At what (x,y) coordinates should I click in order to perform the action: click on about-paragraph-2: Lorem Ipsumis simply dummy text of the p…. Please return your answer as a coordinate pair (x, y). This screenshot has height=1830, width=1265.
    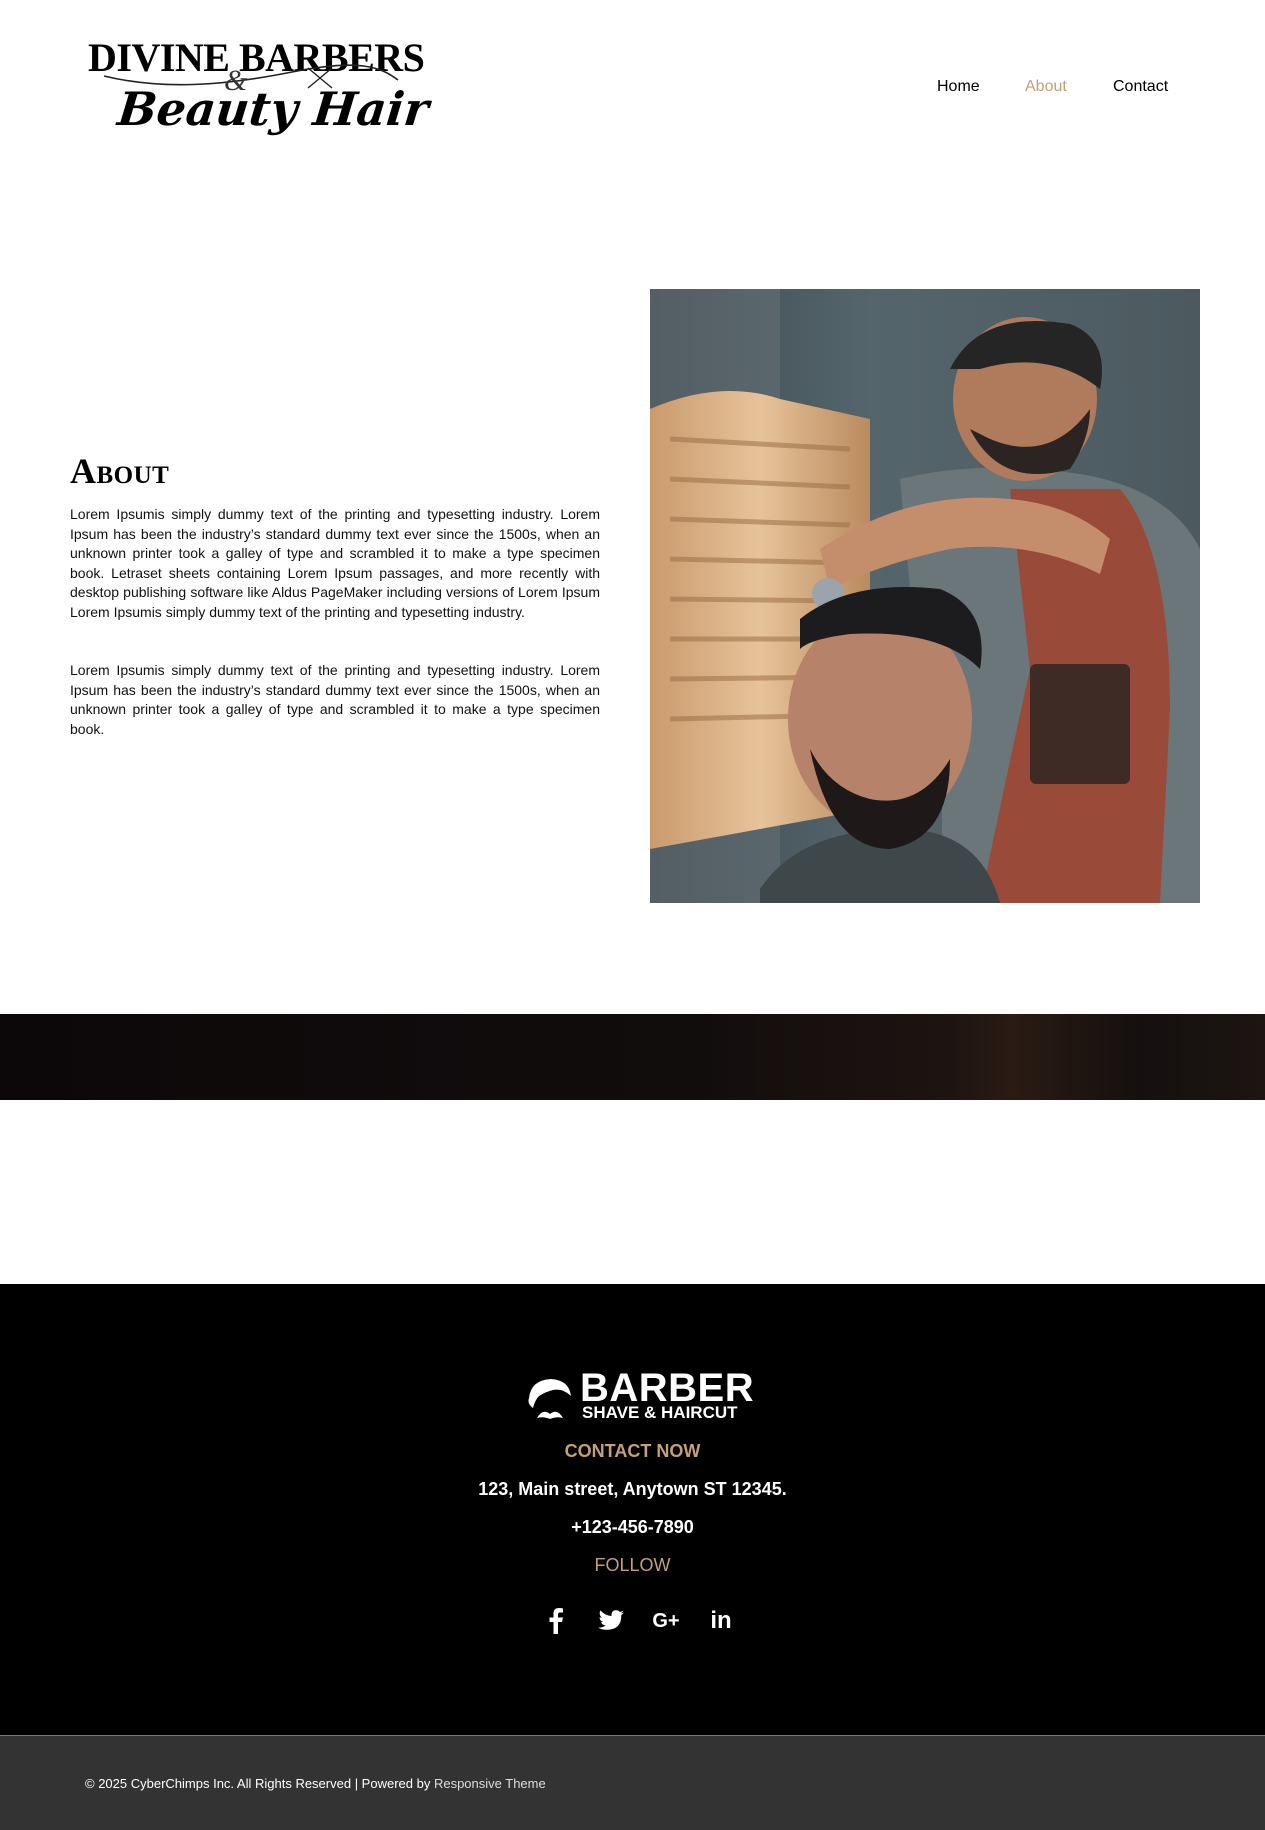
    Looking at the image, I should click on (335, 699).